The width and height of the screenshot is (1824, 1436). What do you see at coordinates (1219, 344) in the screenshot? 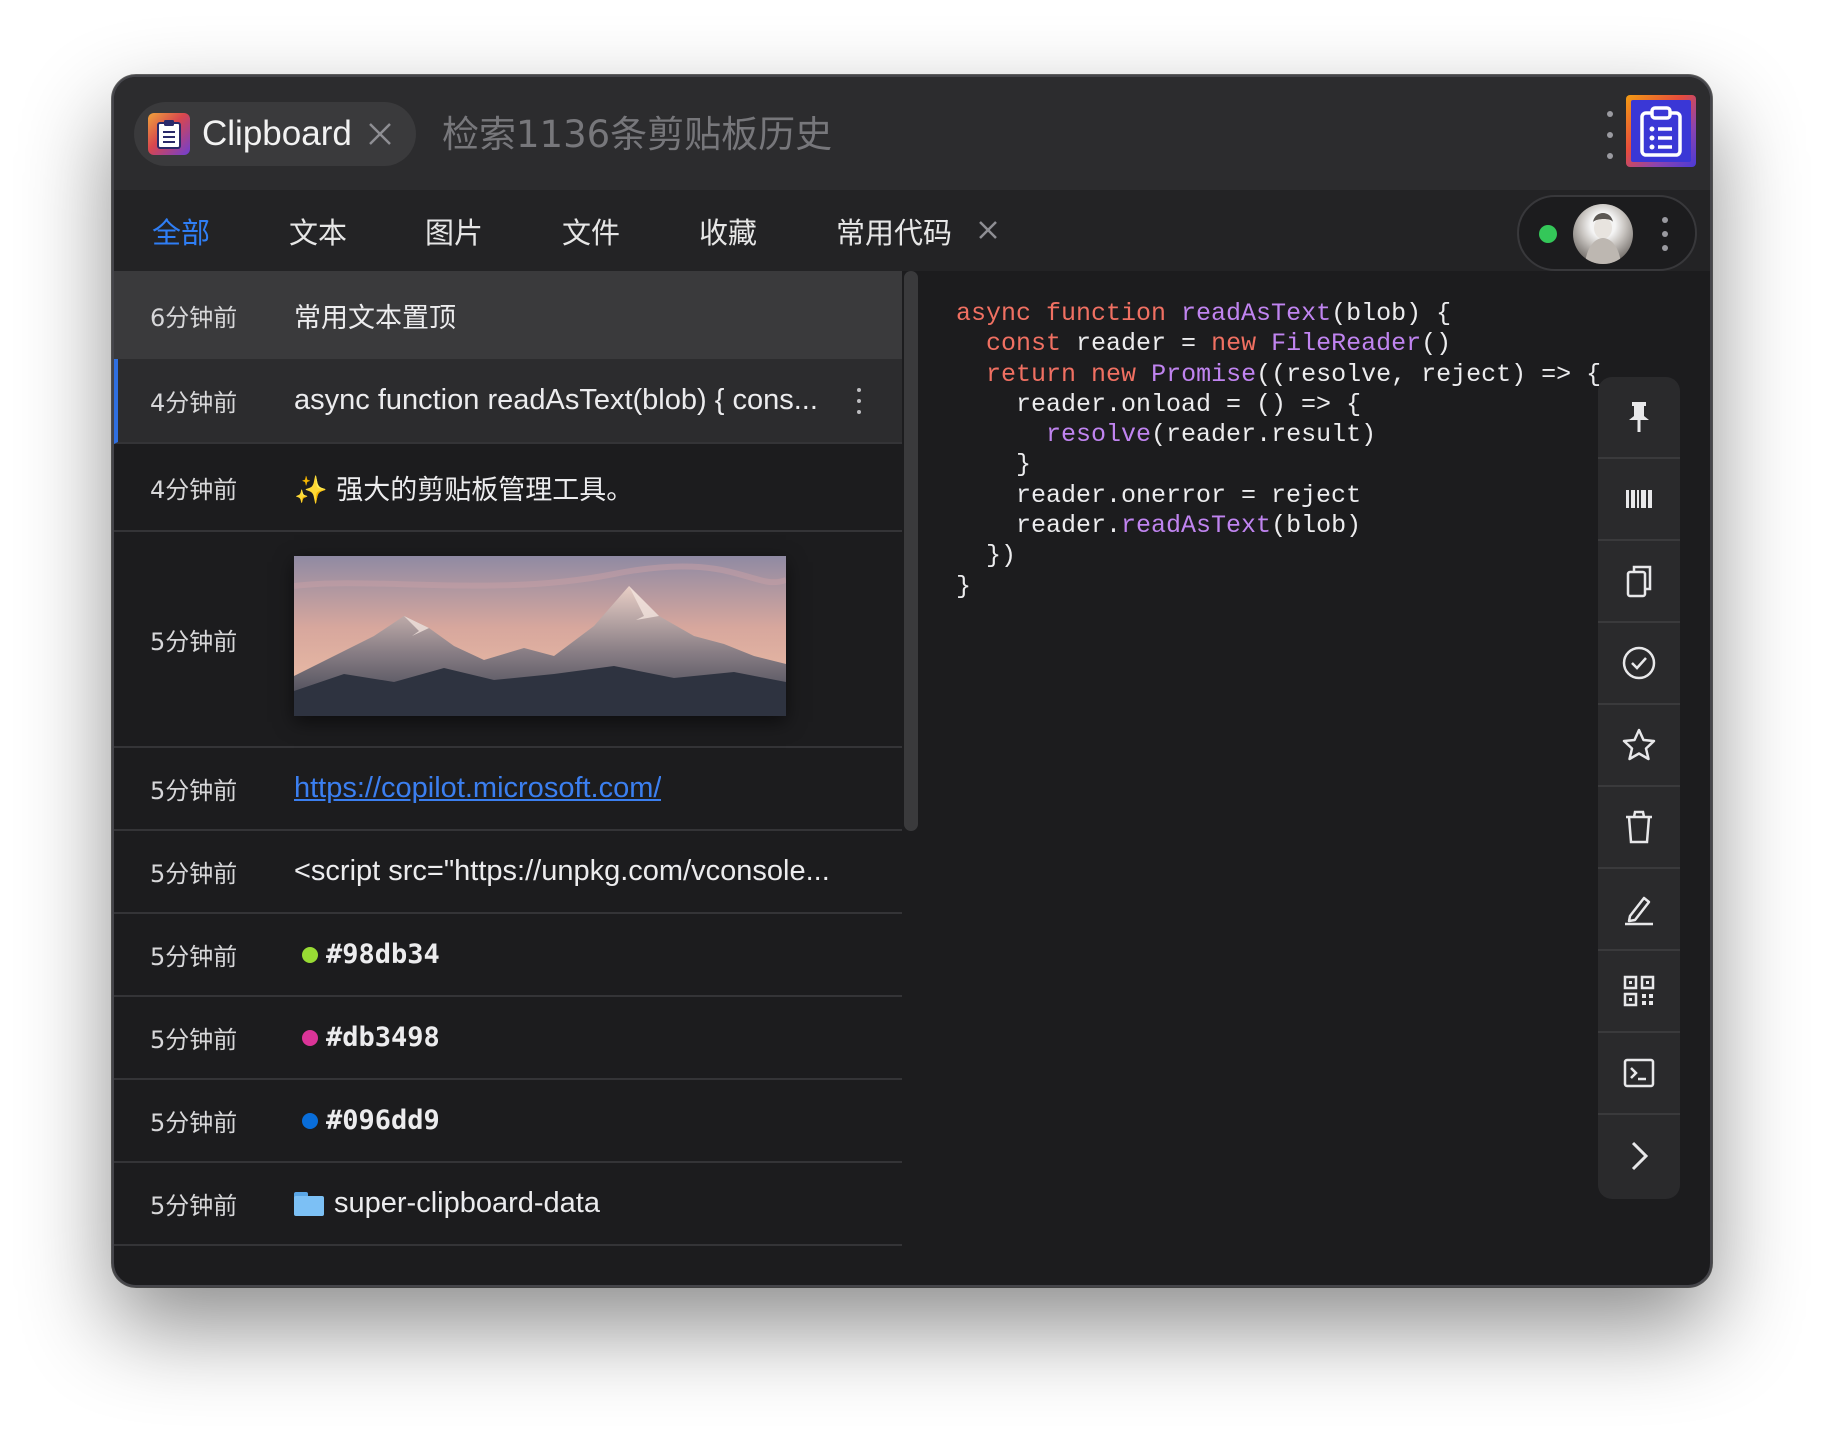
I see `code-line: const reader = new FileReader()` at bounding box center [1219, 344].